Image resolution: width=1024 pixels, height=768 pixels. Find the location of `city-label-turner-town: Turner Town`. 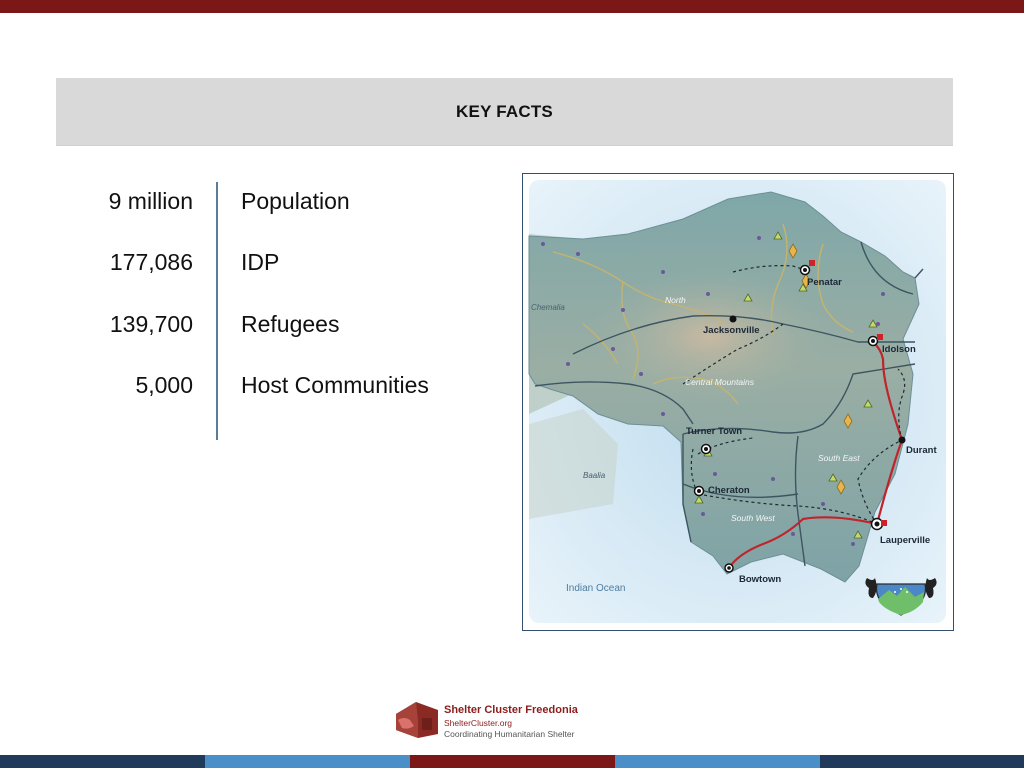

city-label-turner-town: Turner Town is located at coordinates (714, 431).